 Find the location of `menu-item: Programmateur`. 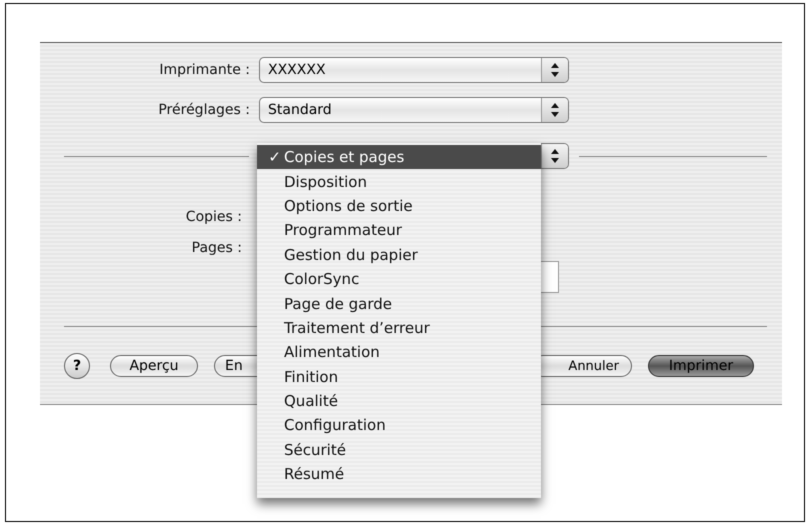

menu-item: Programmateur is located at coordinates (399, 230).